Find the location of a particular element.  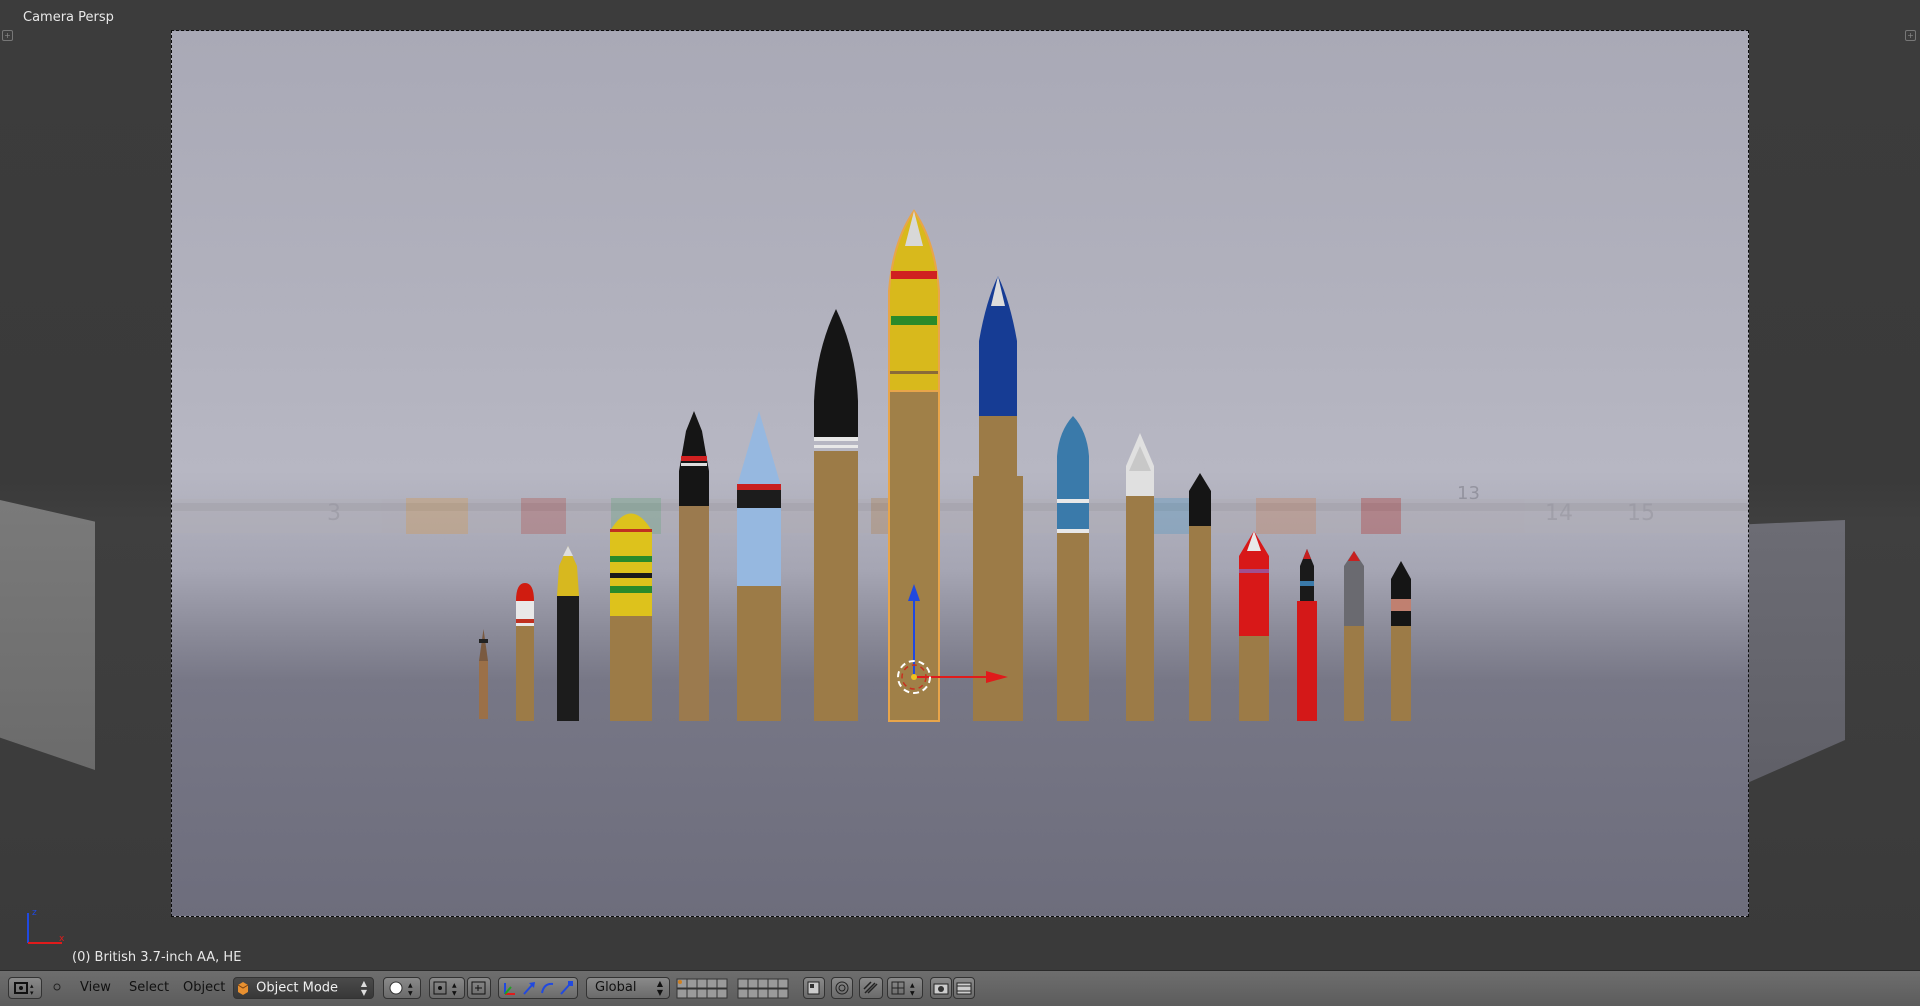

active-object-status: (0) British 3.7-inch AA, HE is located at coordinates (157, 957).